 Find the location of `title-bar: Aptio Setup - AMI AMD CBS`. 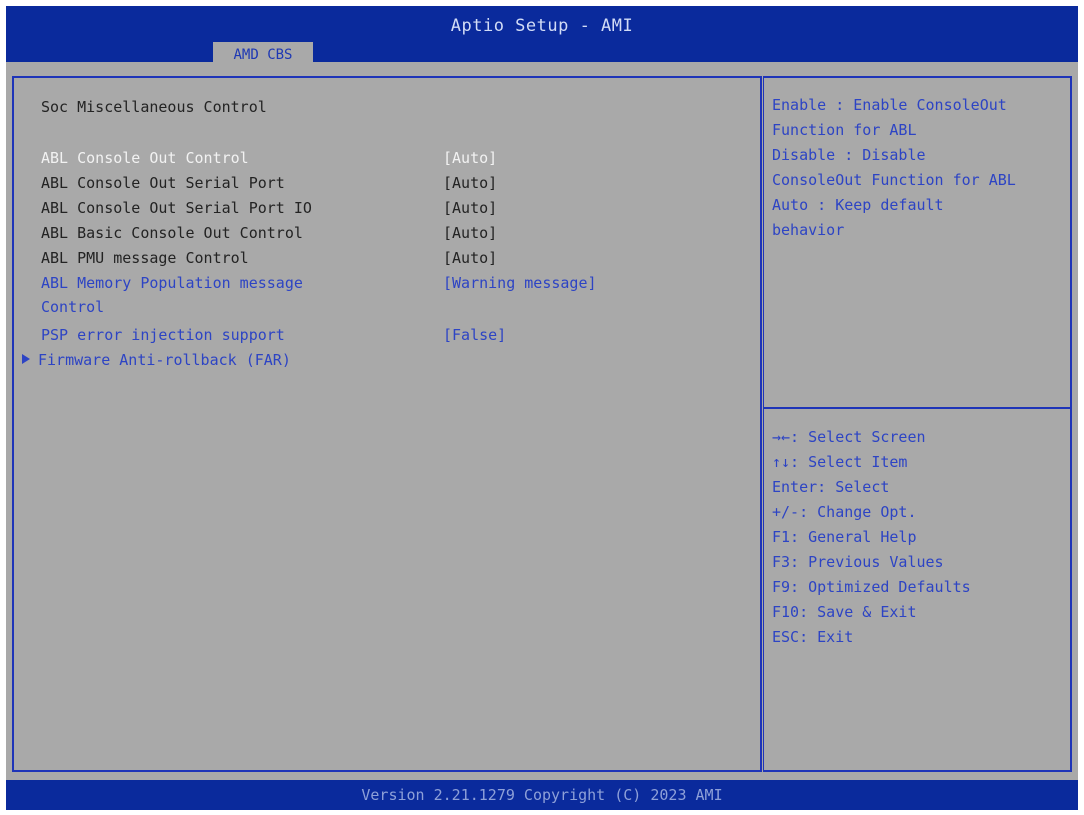

title-bar: Aptio Setup - AMI AMD CBS is located at coordinates (542, 37).